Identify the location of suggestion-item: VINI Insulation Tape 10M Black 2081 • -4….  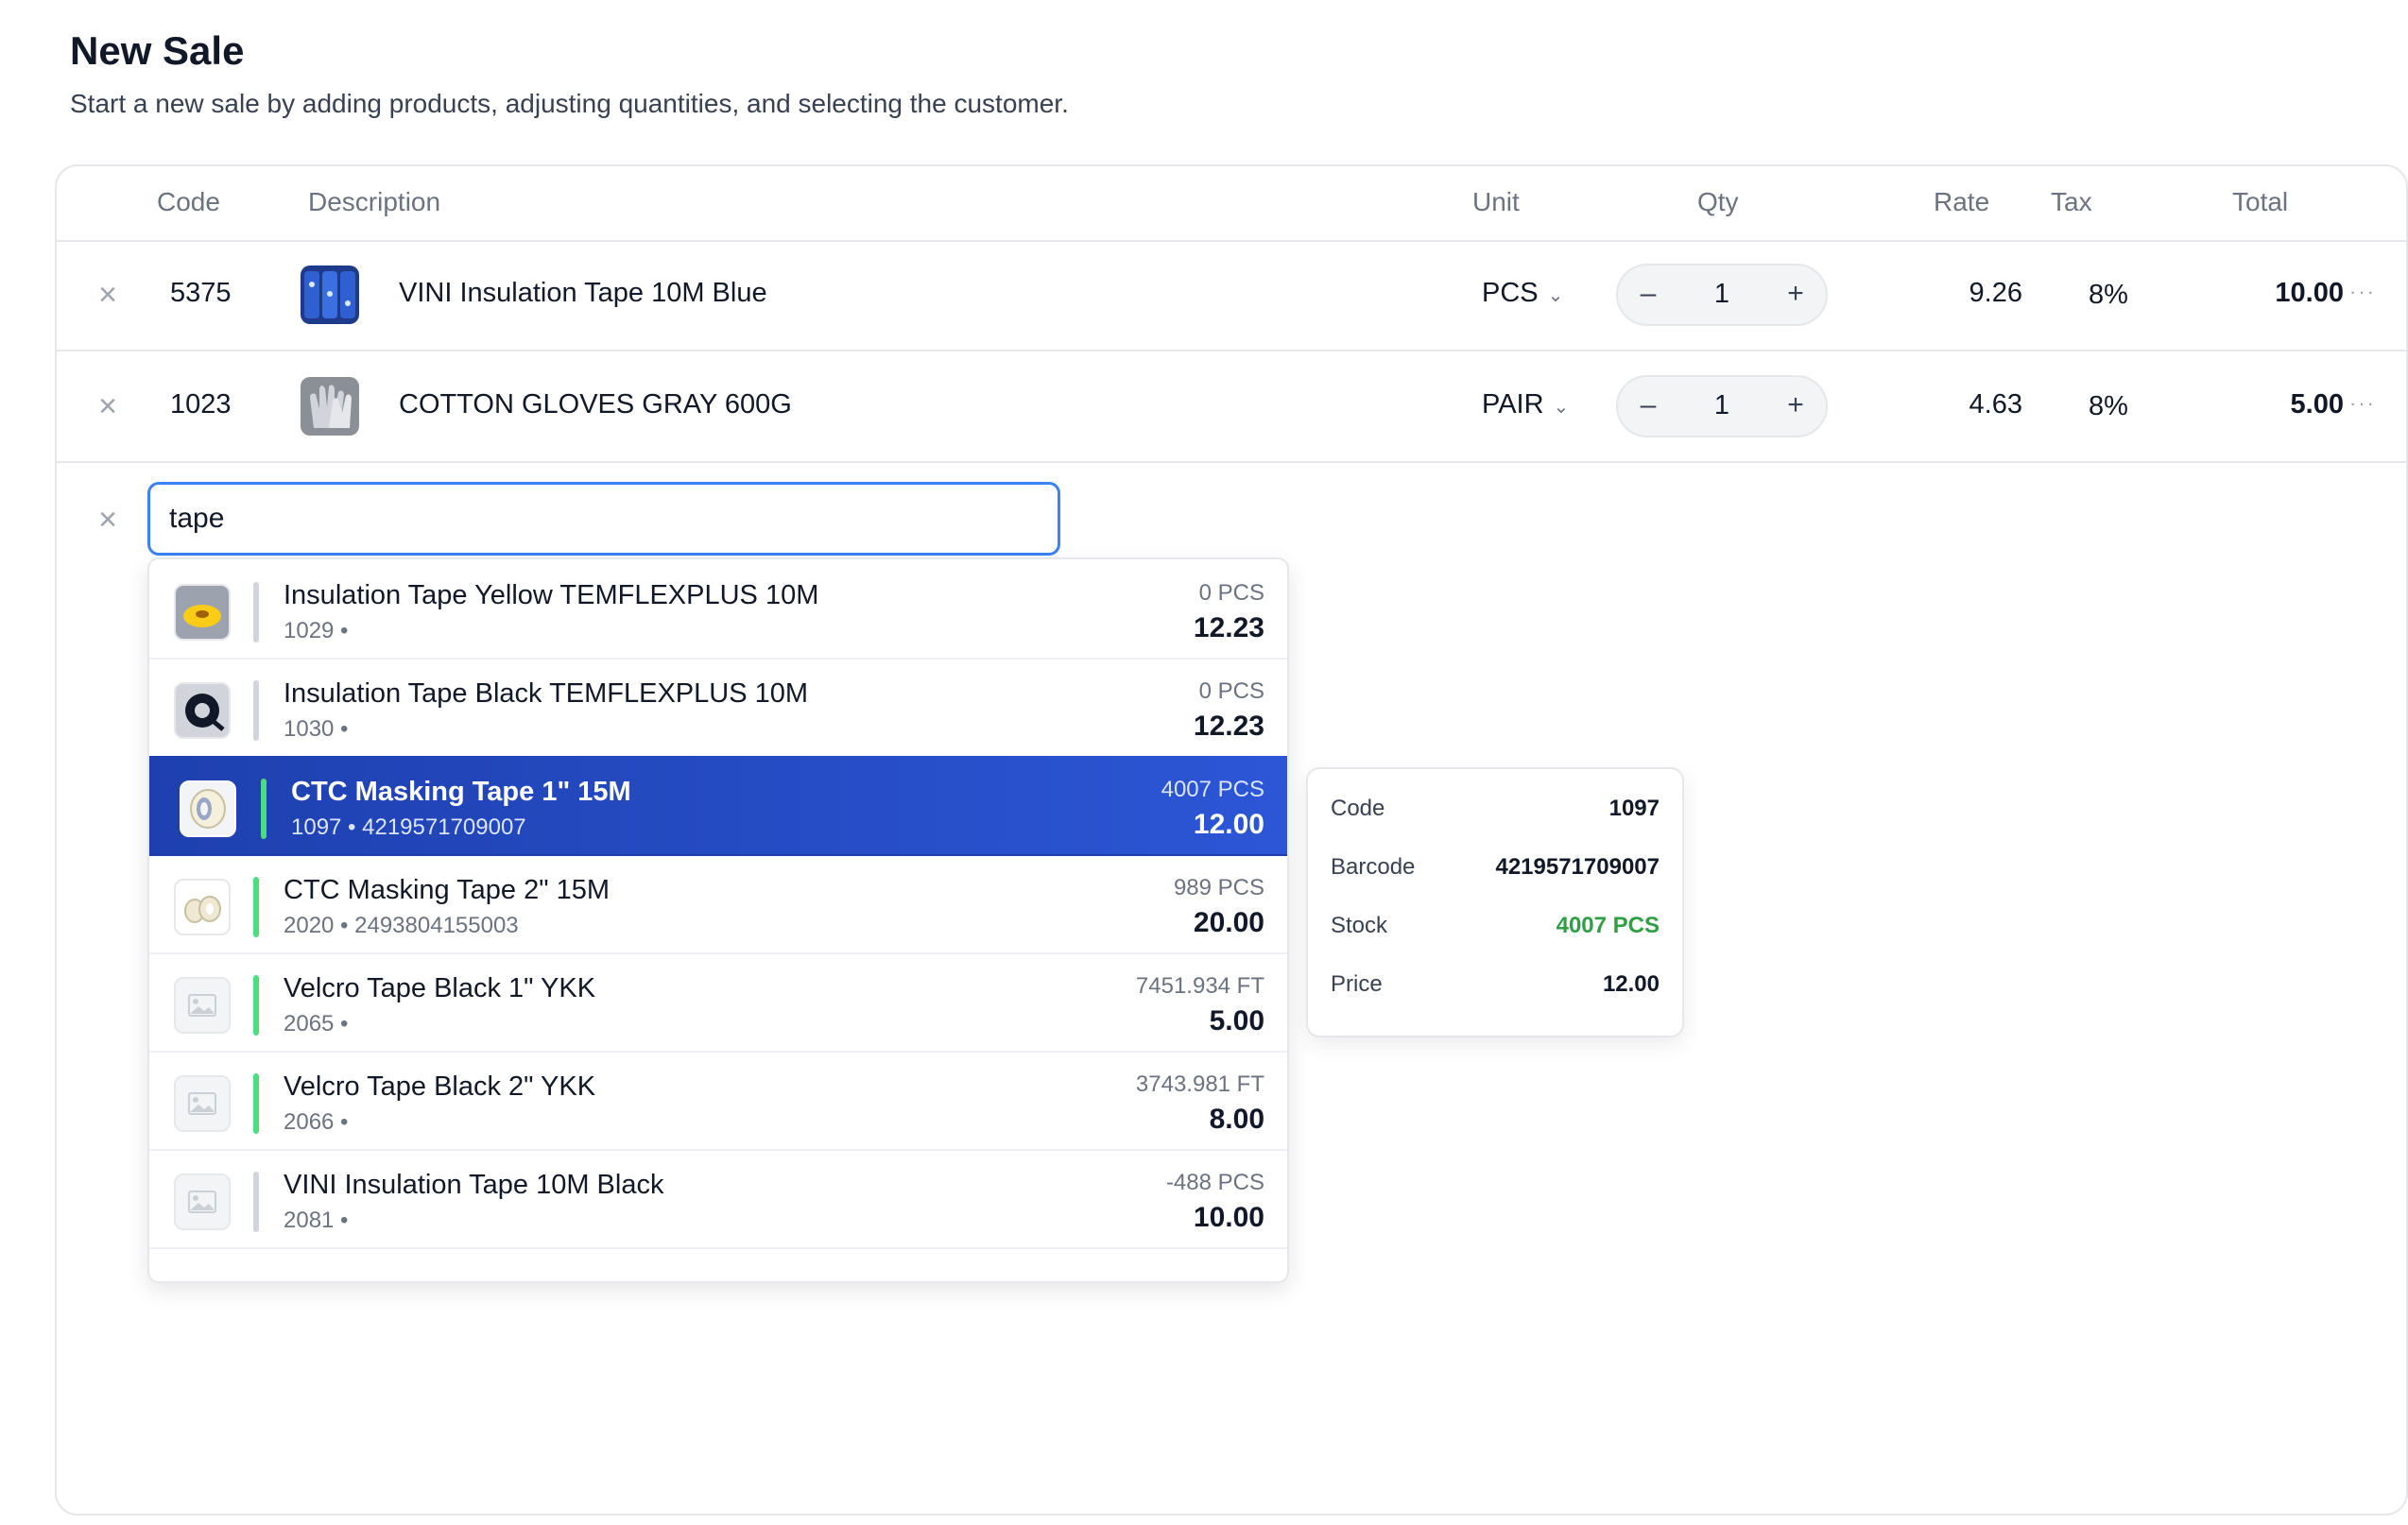
(718, 1199).